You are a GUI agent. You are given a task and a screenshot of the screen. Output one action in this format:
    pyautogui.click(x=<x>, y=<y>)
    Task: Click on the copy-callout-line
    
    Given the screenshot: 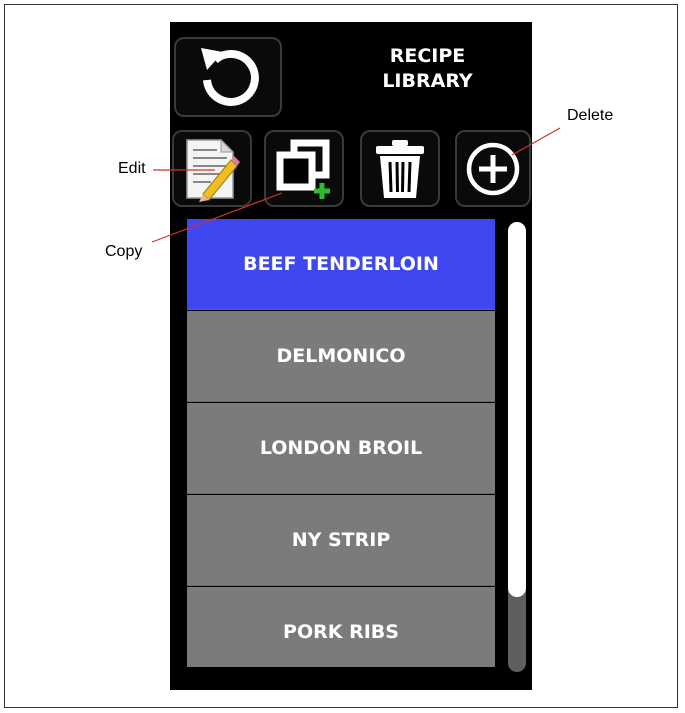 What is the action you would take?
    pyautogui.click(x=217, y=217)
    